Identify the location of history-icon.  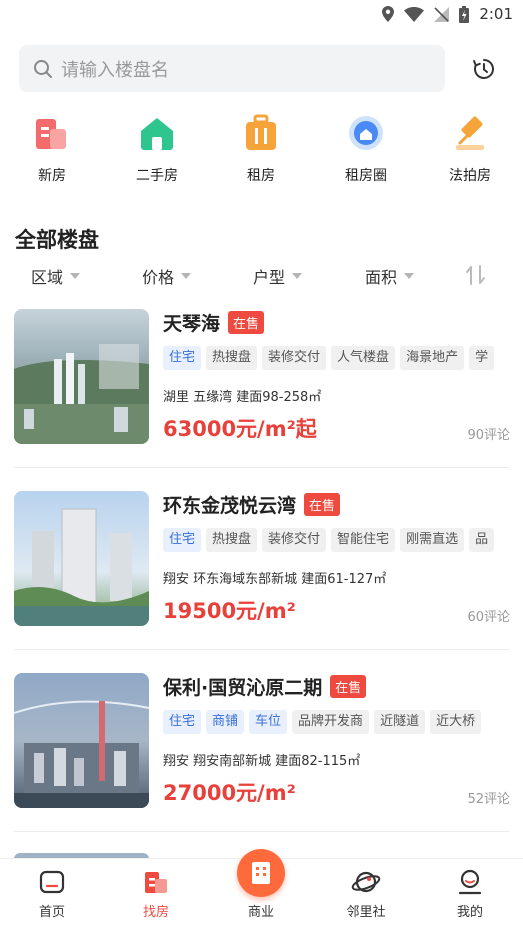
(483, 69).